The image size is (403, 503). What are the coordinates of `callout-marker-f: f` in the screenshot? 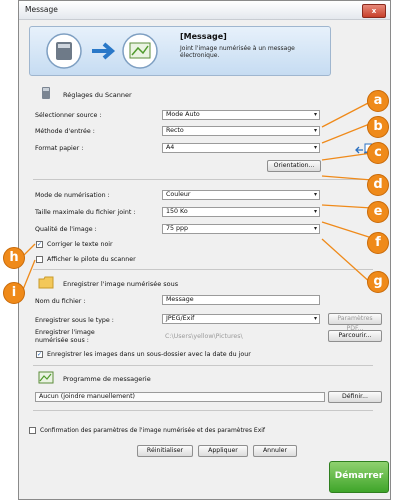 It's located at (378, 243).